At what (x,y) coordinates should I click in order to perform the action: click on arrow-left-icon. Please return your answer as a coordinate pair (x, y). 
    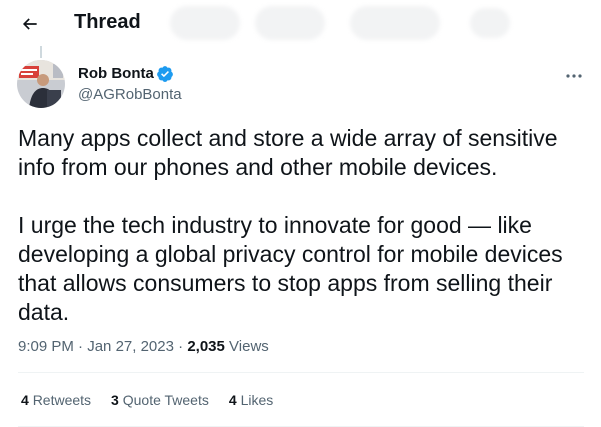
    Looking at the image, I should click on (29, 24).